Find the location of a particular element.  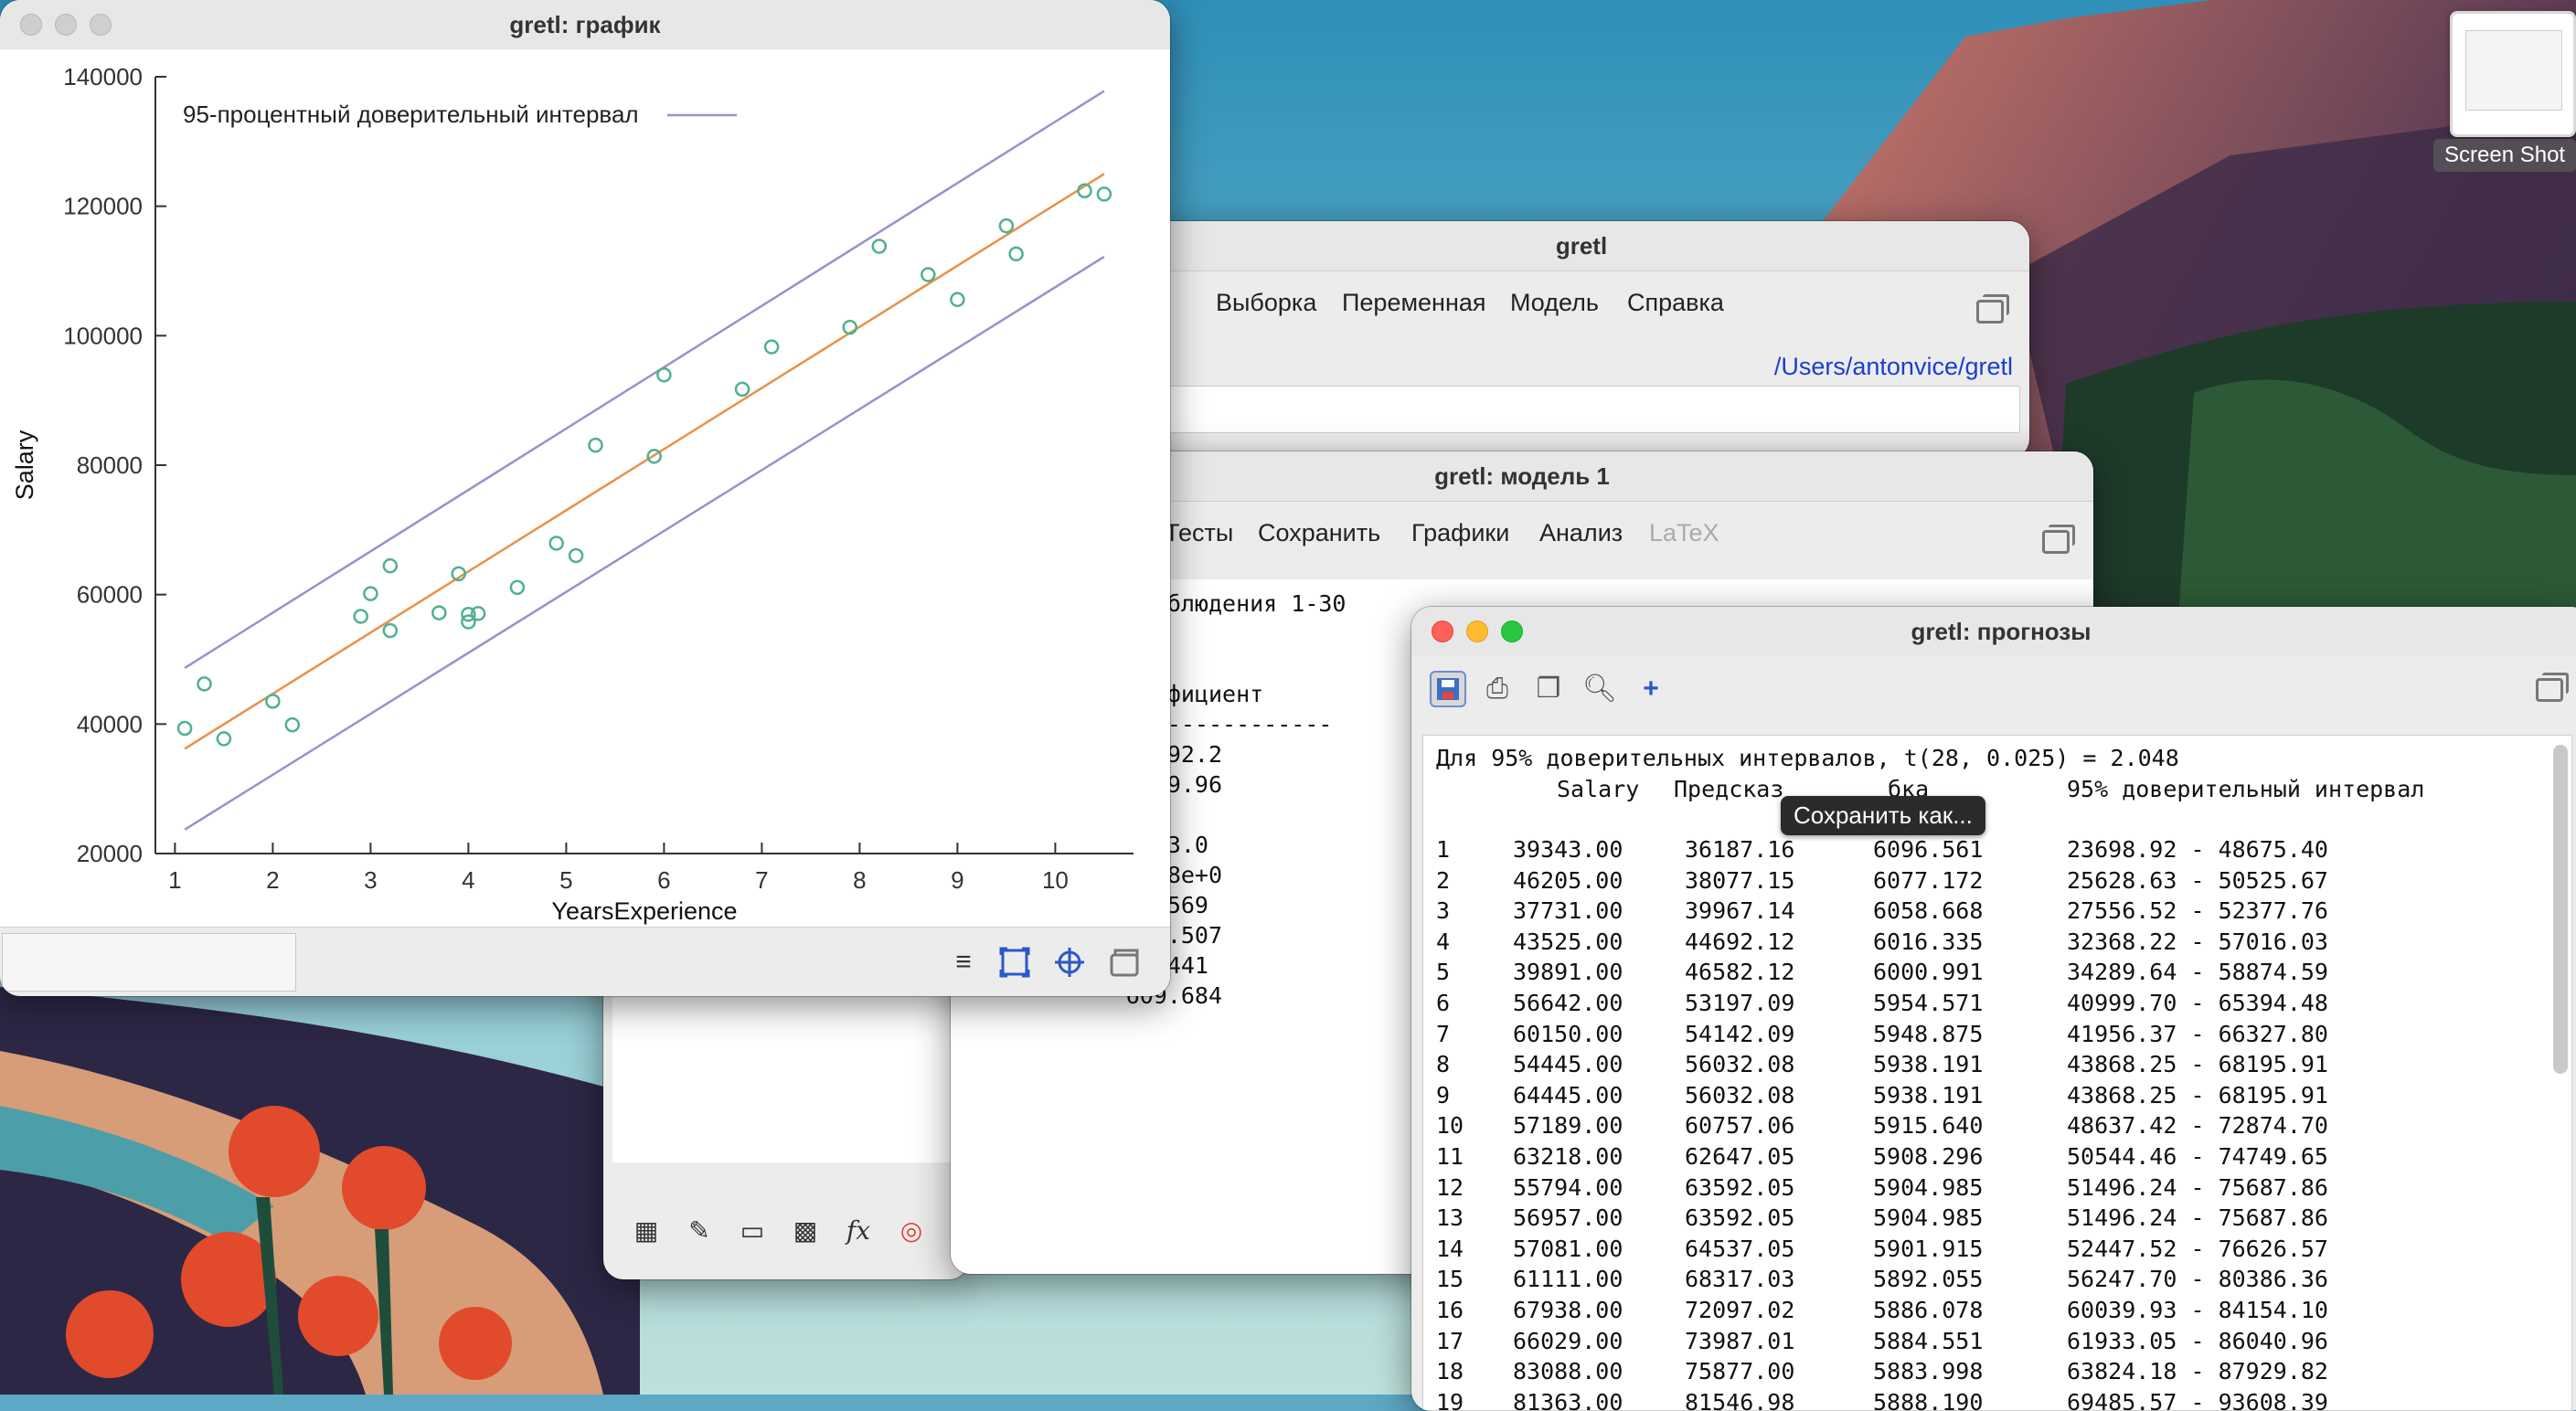

row-salary: 60150.00 is located at coordinates (1568, 1033).